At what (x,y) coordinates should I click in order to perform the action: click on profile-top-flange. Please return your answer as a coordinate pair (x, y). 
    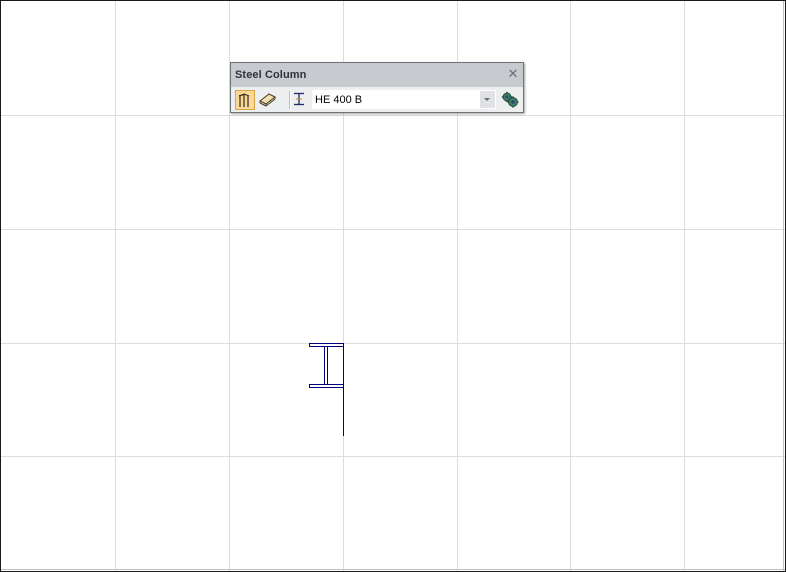
    Looking at the image, I should click on (326, 345).